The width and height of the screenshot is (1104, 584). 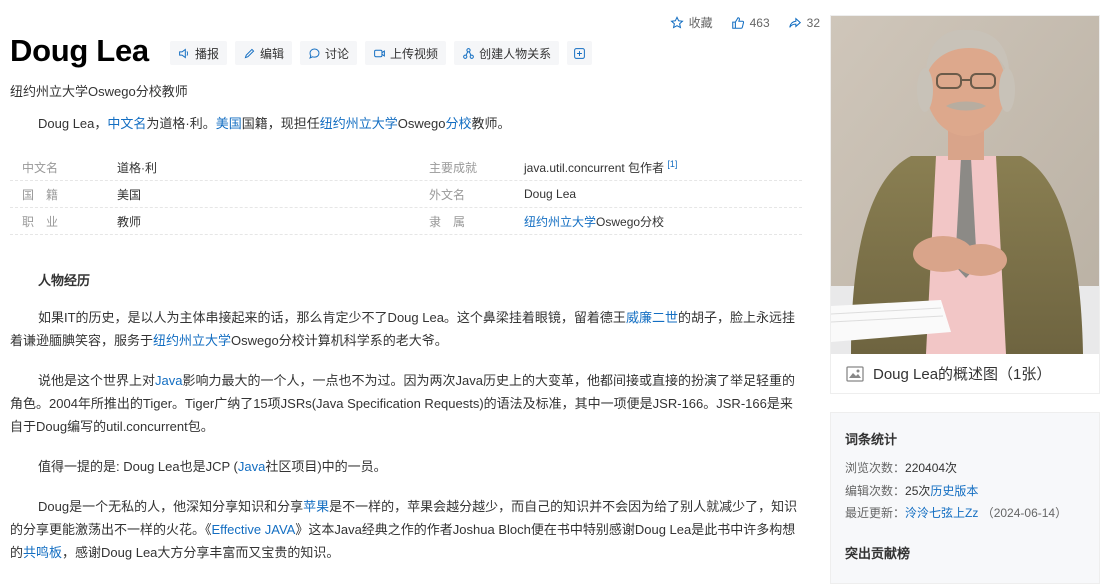 What do you see at coordinates (99, 91) in the screenshot?
I see `entry-subtitle: 纽约州立大学Oswego分校教师` at bounding box center [99, 91].